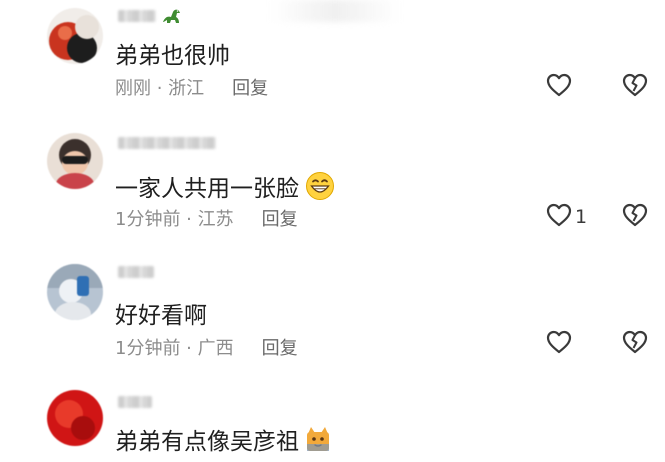 This screenshot has width=665, height=462. I want to click on comment-meta: 1分钟前 · 广西 回复, so click(206, 347).